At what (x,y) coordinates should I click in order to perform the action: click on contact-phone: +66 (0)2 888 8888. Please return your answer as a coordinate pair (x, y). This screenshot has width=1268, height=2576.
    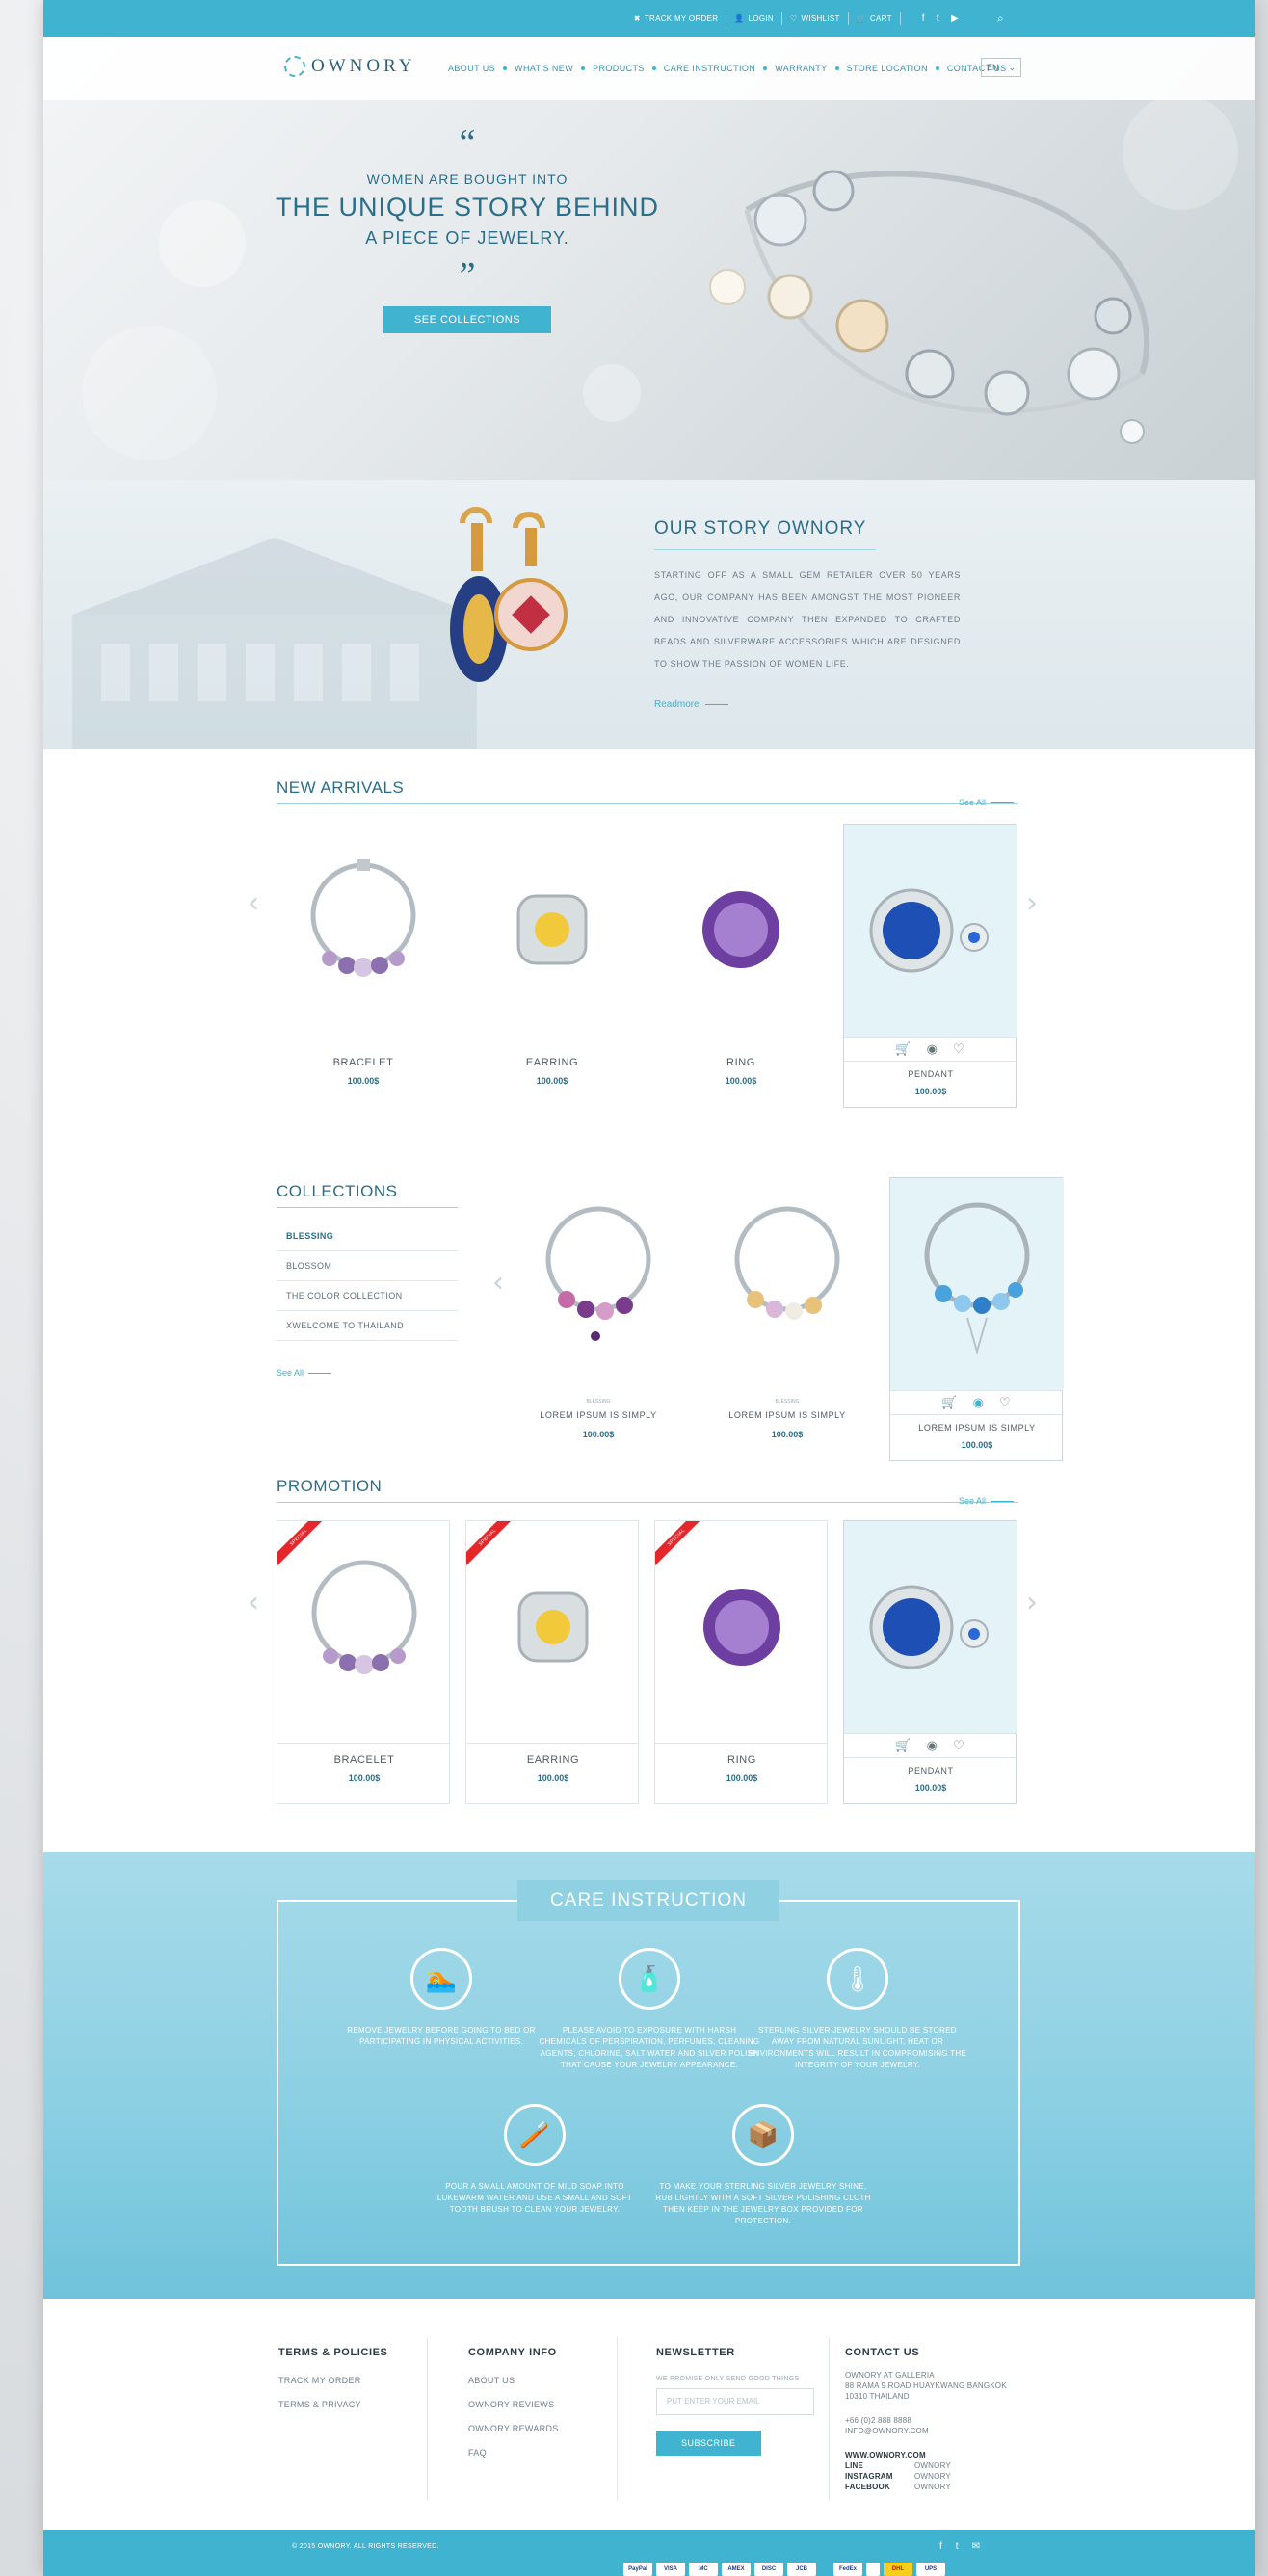
    Looking at the image, I should click on (878, 2421).